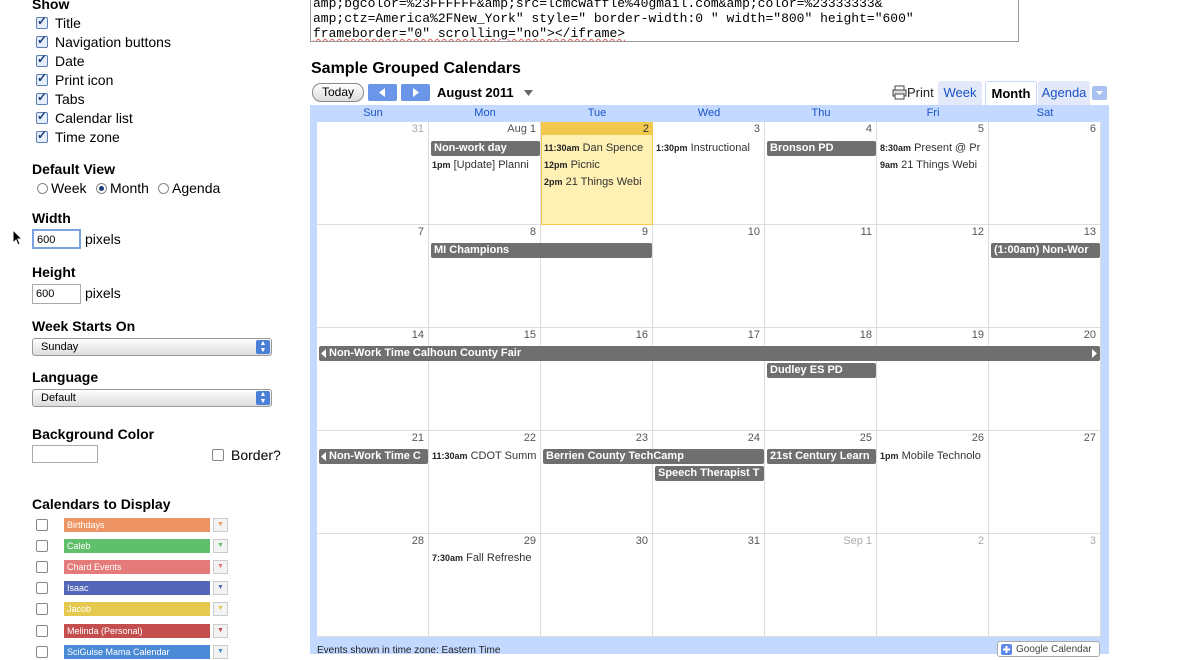 The image size is (1204, 660). Describe the element at coordinates (541, 250) in the screenshot. I see `event-bar: MI Champions` at that location.